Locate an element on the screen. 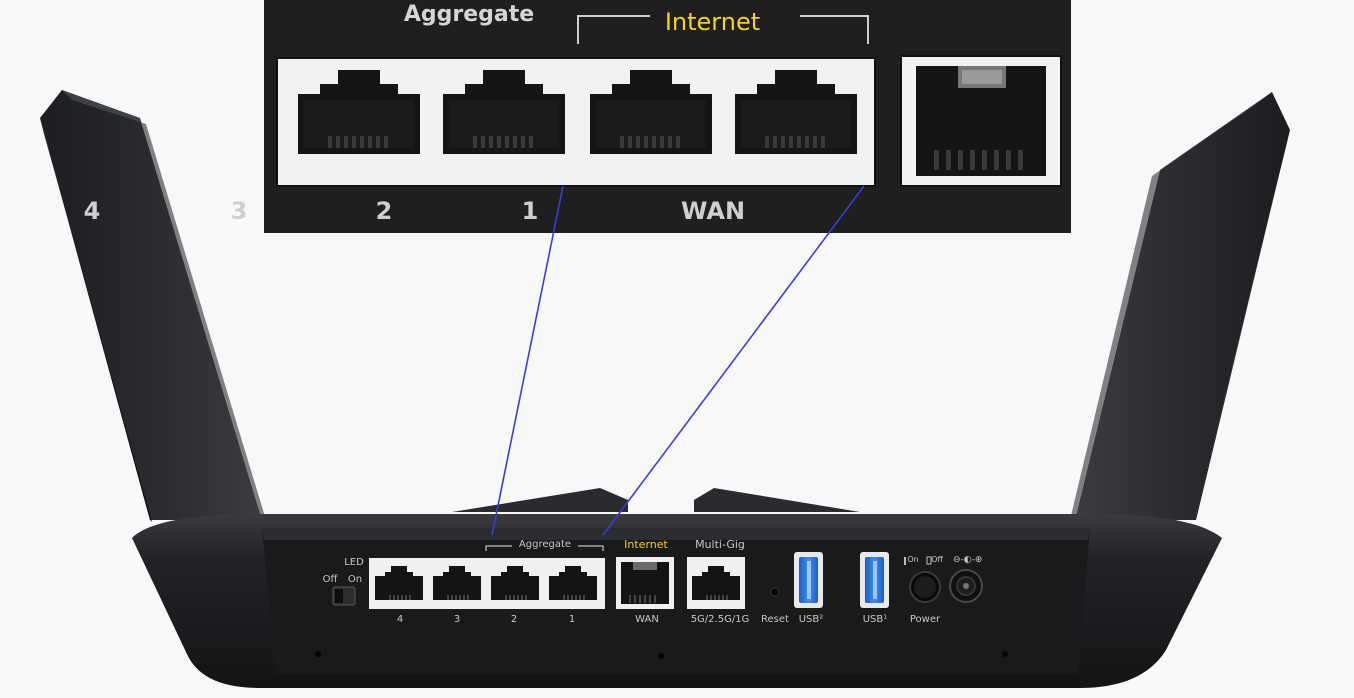  panel-aggregate-label: Aggregate is located at coordinates (545, 544).